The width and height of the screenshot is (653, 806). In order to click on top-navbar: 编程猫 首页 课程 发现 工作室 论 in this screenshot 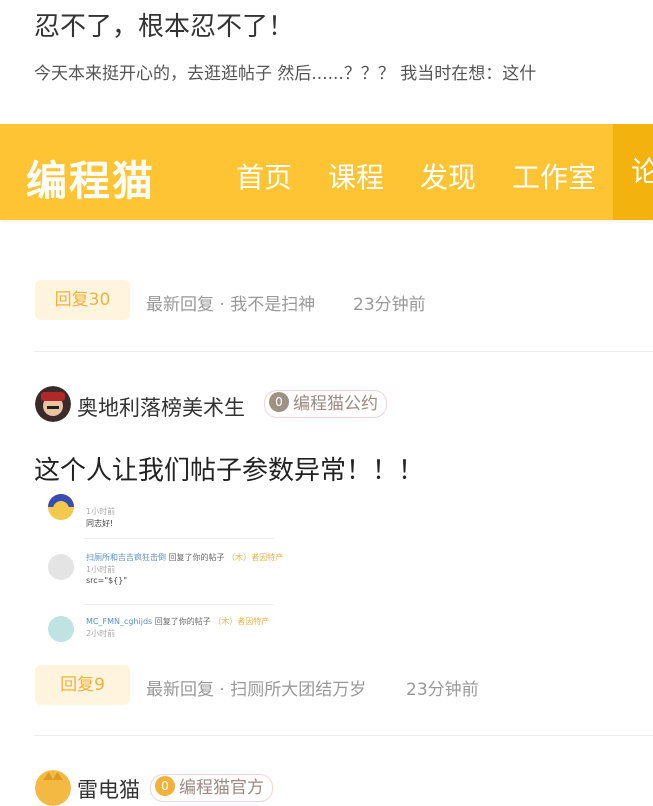, I will do `click(326, 172)`.